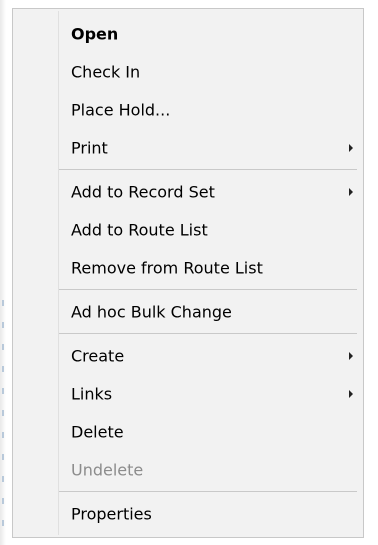  What do you see at coordinates (111, 514) in the screenshot?
I see `menu-item-label: Properties` at bounding box center [111, 514].